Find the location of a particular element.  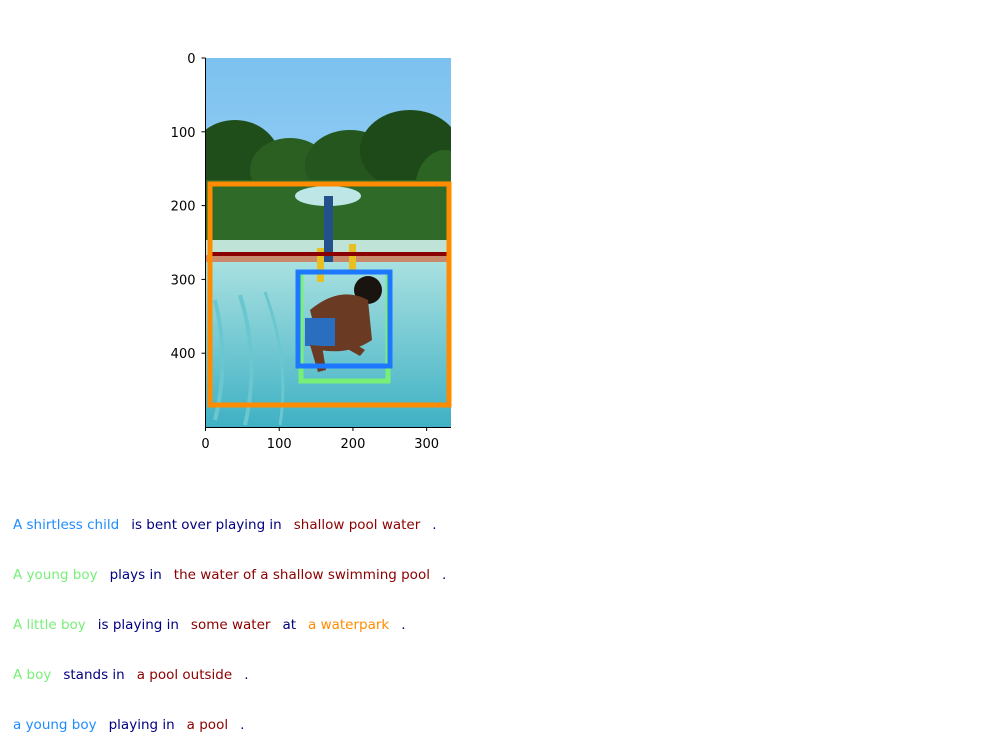

caption-segment: stands in is located at coordinates (94, 675).